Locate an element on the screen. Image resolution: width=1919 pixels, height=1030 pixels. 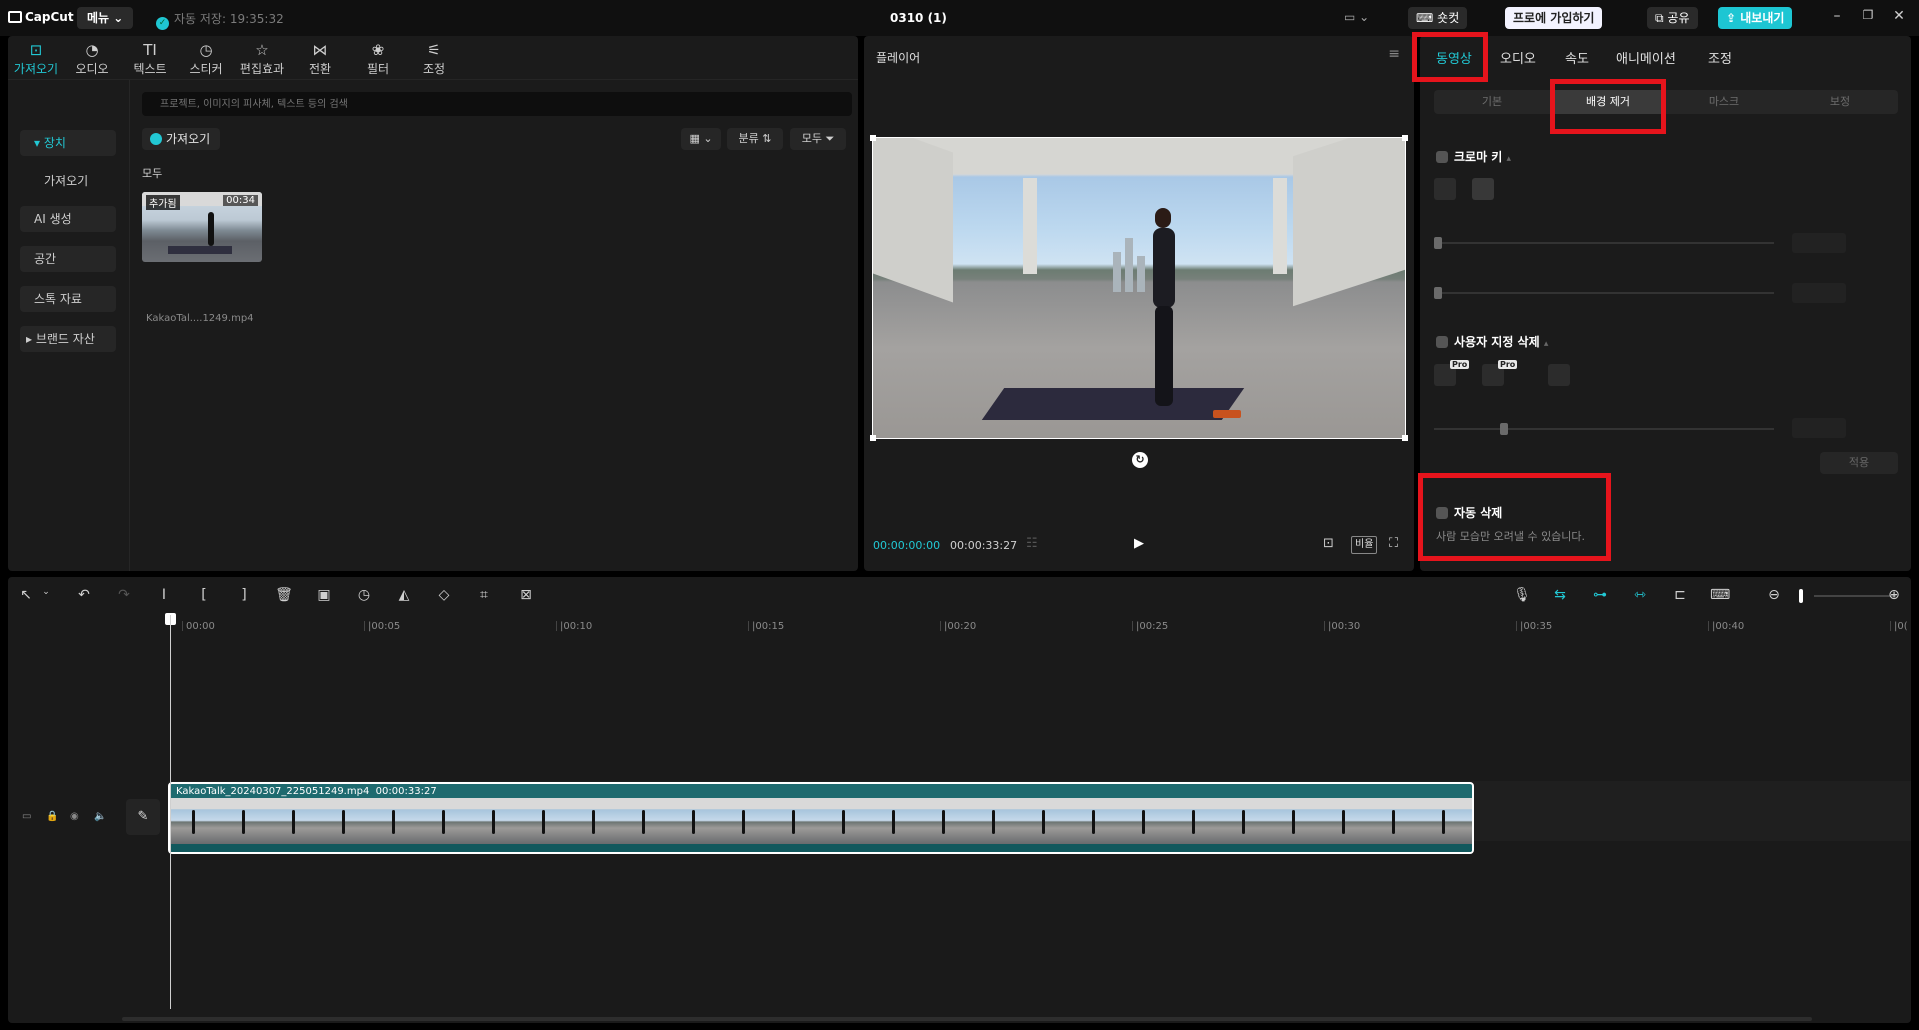
split-right-icon: ] is located at coordinates (244, 595).